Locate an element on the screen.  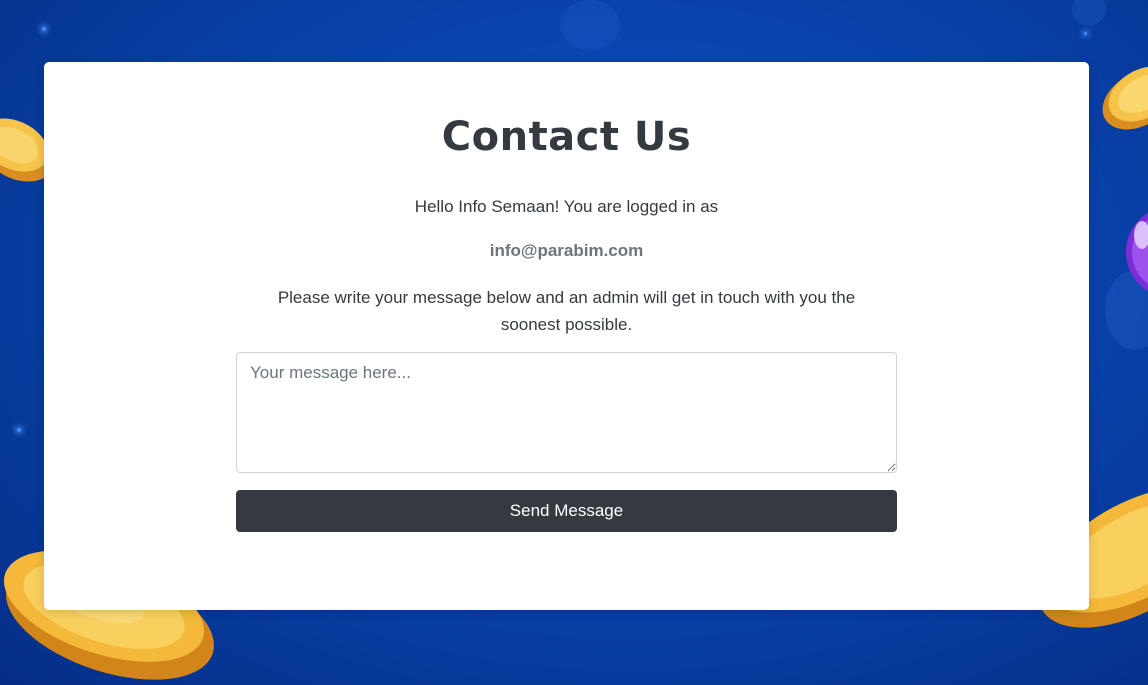
user-email: info@parabim.com is located at coordinates (566, 250).